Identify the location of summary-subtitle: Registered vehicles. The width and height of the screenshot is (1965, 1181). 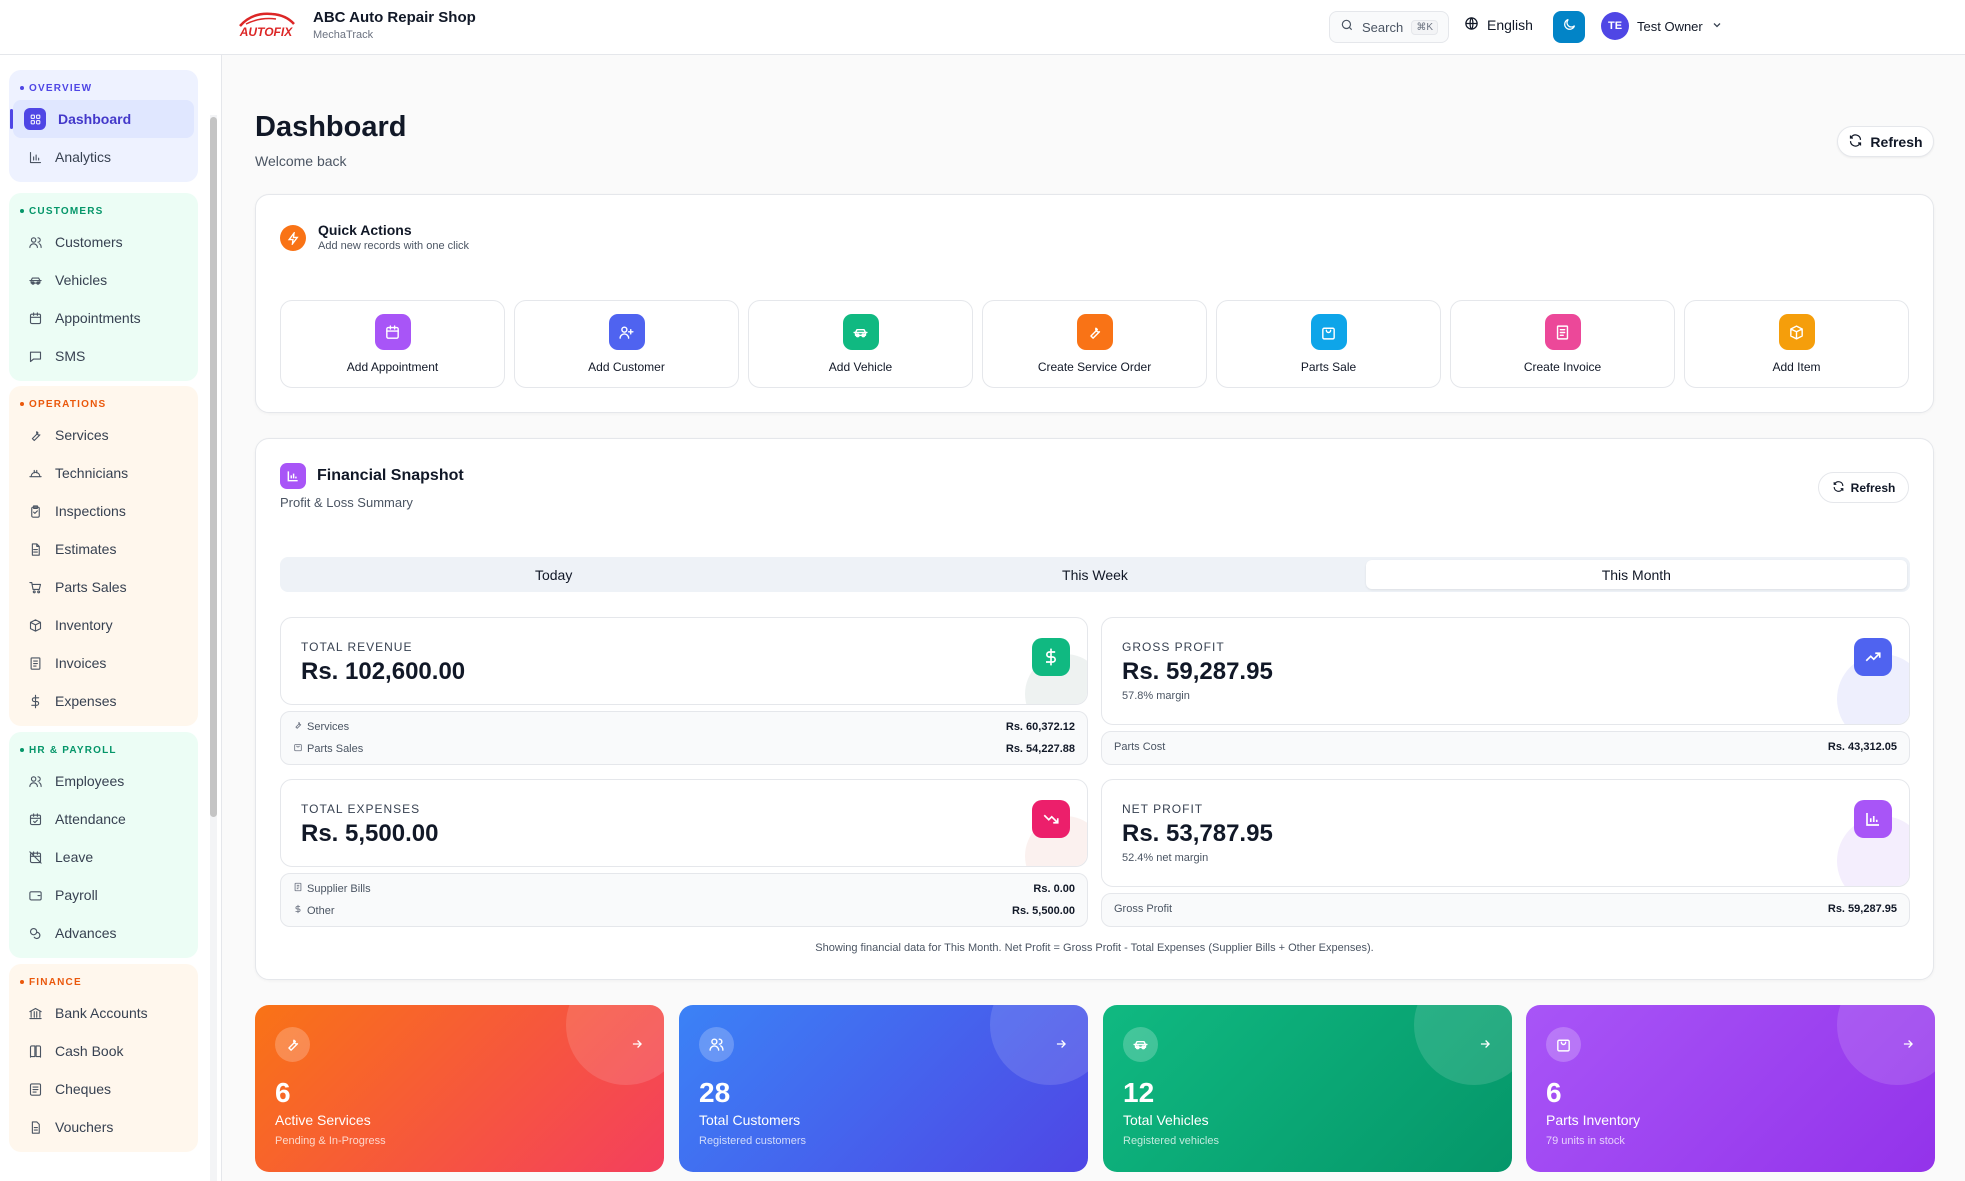
(1171, 1141).